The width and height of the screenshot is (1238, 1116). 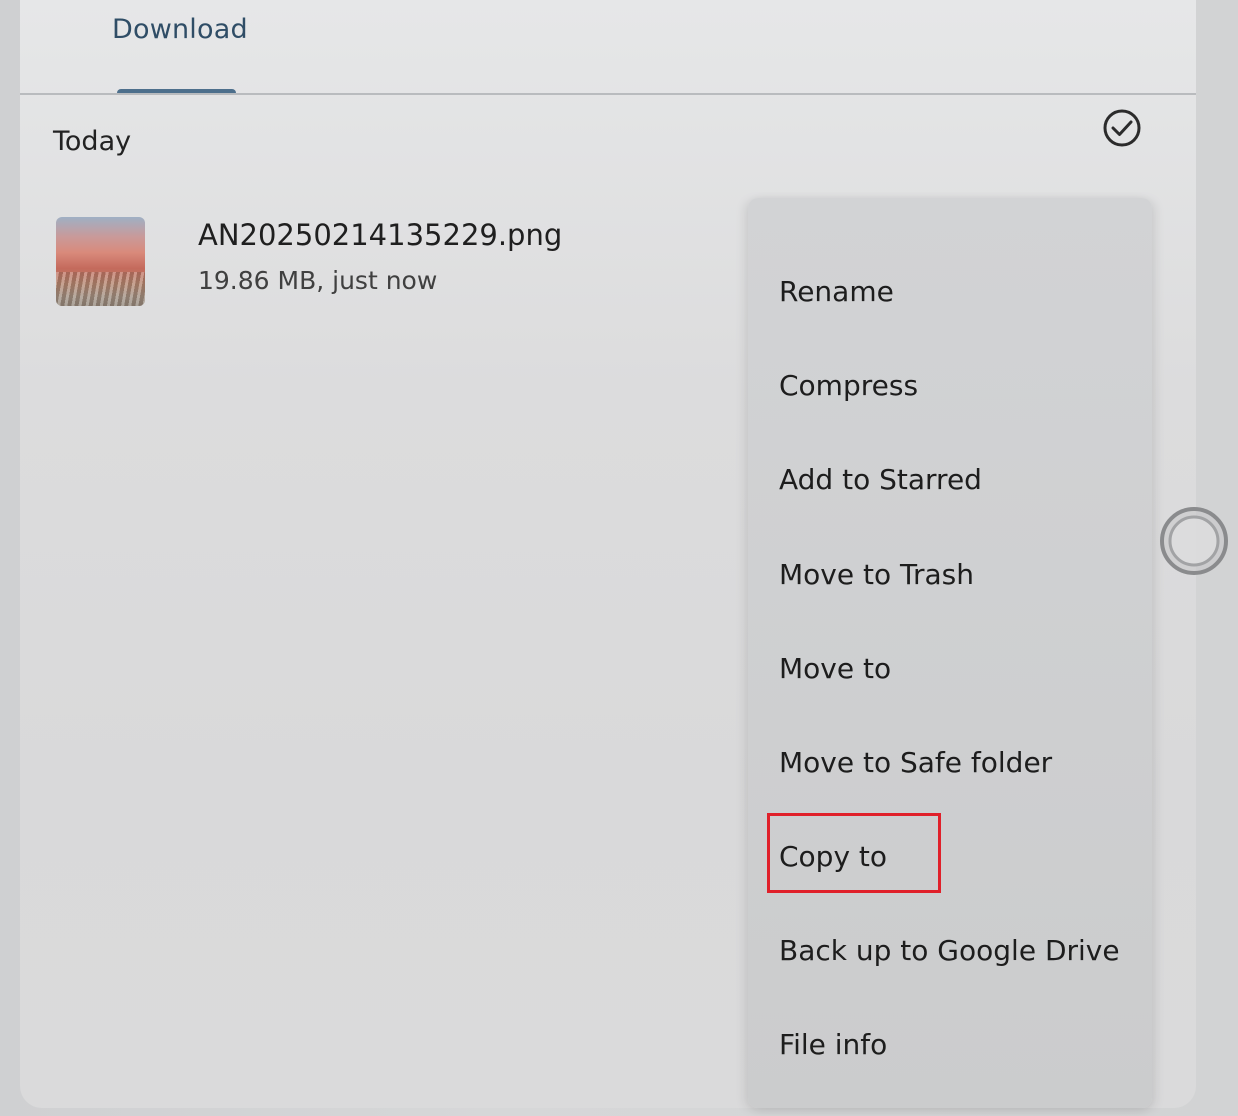 What do you see at coordinates (950, 668) in the screenshot?
I see `menu-item-move-to: Move to` at bounding box center [950, 668].